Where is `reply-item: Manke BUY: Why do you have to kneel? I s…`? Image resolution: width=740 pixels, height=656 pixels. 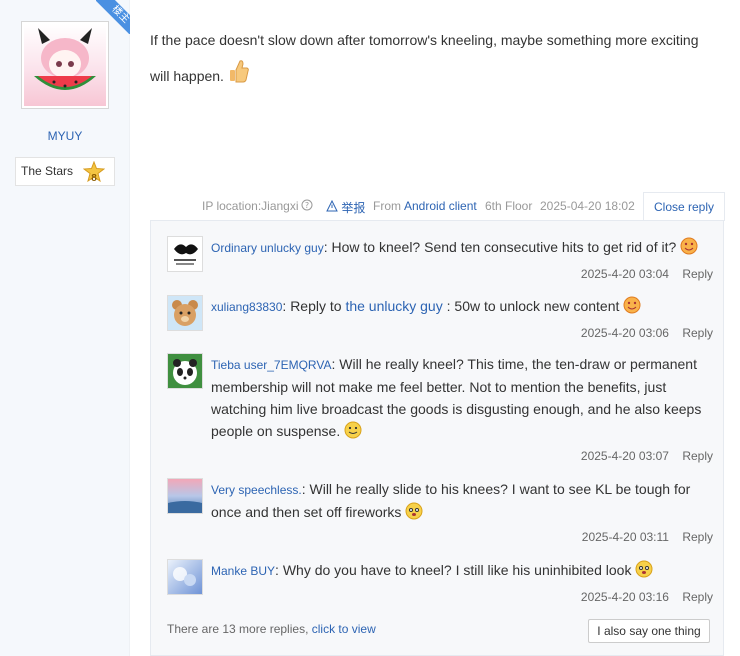
reply-item: Manke BUY: Why do you have to kneel? I s… is located at coordinates (440, 584).